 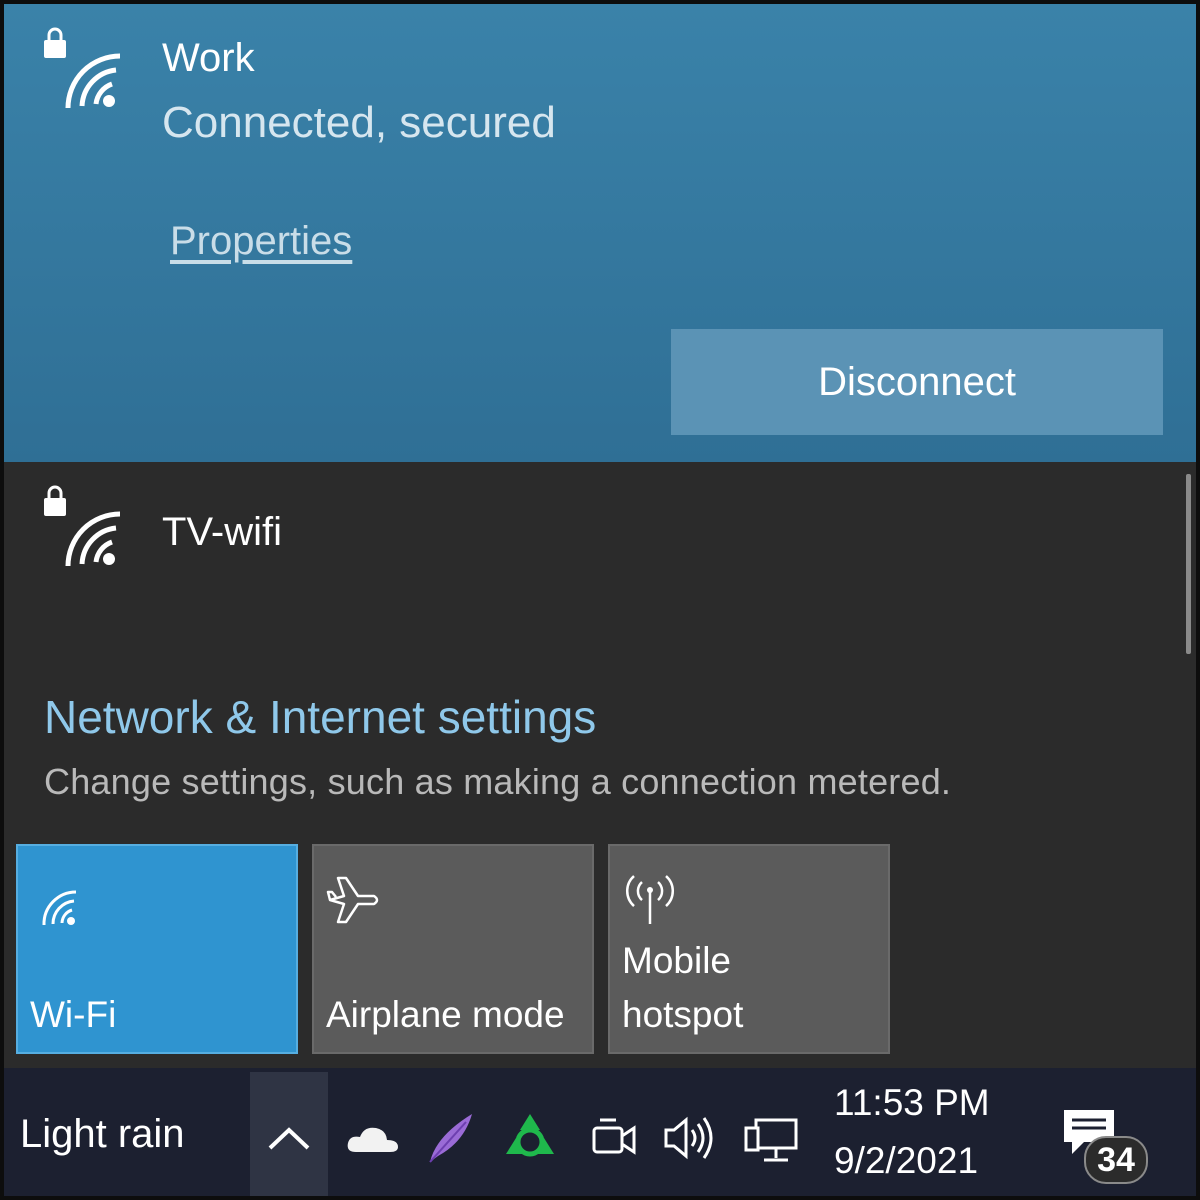 What do you see at coordinates (102, 1134) in the screenshot?
I see `weather-widget: Light rain` at bounding box center [102, 1134].